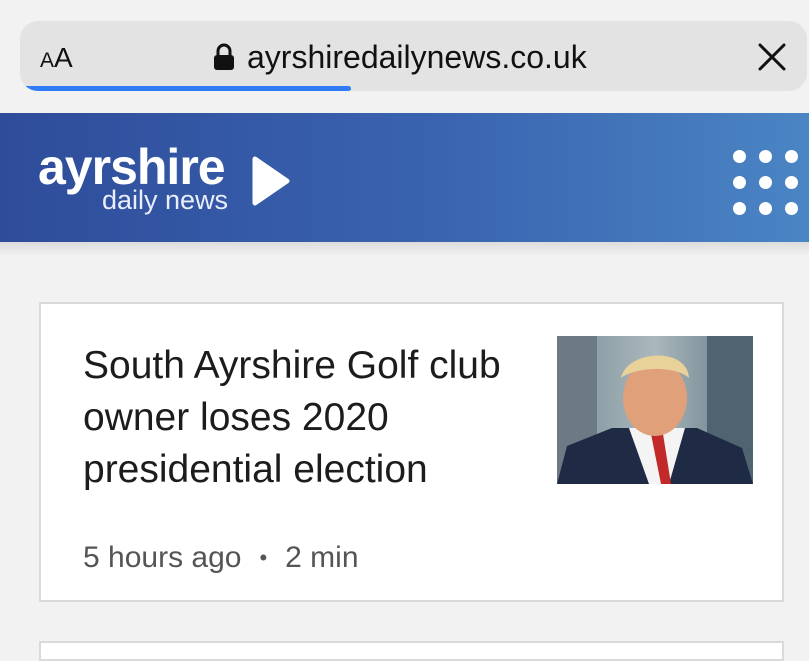 The image size is (809, 661). Describe the element at coordinates (165, 200) in the screenshot. I see `logo-subtitle: daily news` at that location.